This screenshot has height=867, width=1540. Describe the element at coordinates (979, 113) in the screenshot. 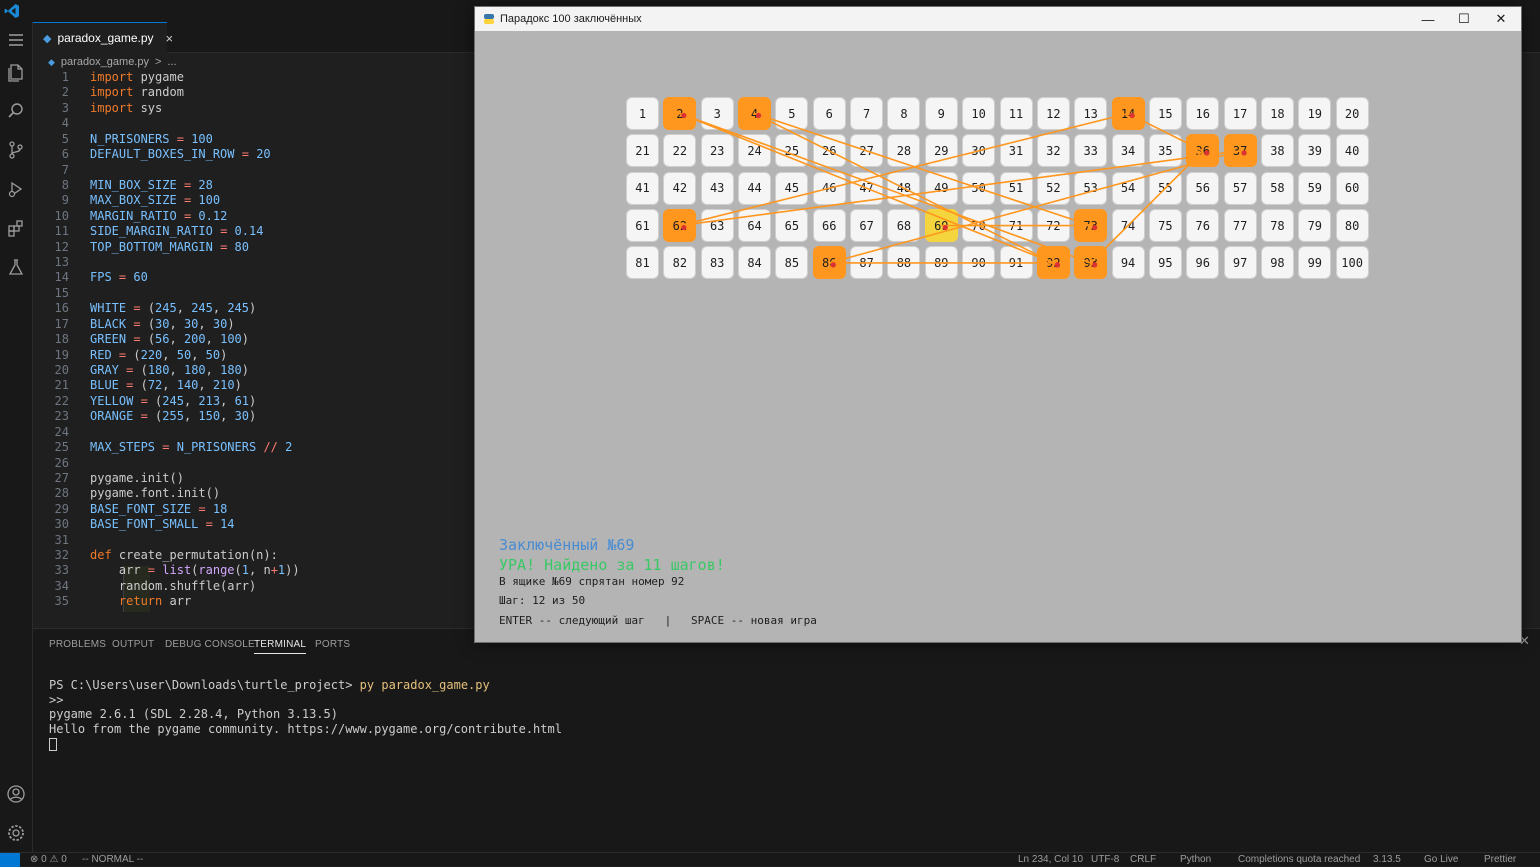

I see `box-10: 10` at that location.